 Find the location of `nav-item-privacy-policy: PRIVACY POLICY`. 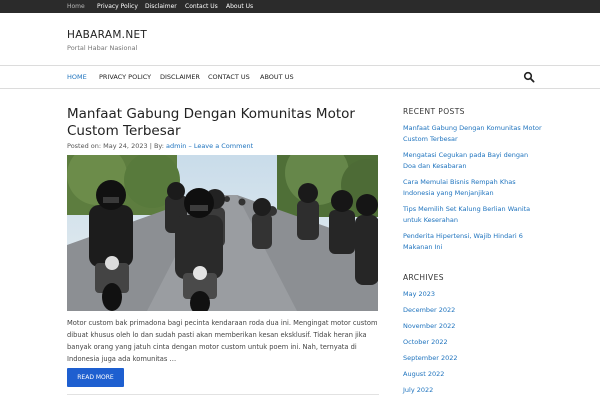

nav-item-privacy-policy: PRIVACY POLICY is located at coordinates (125, 77).